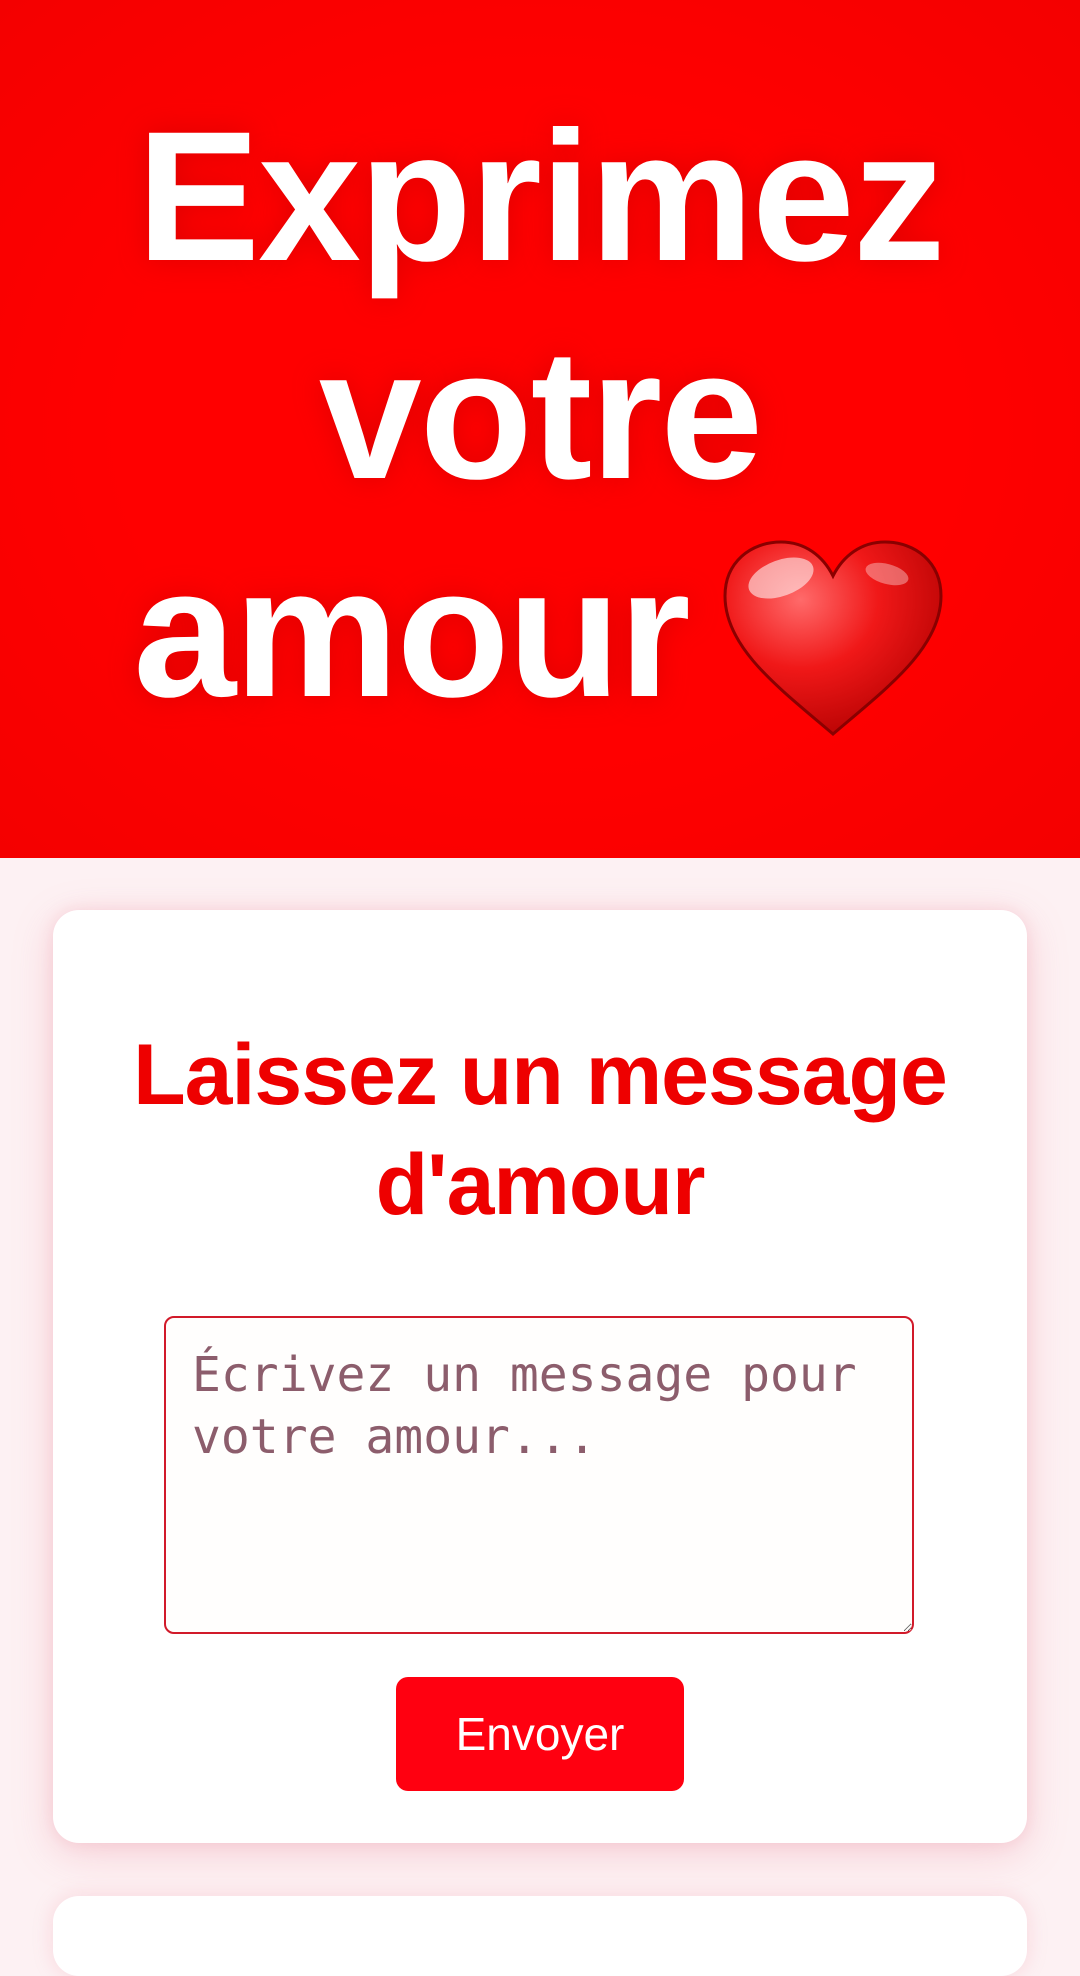 The width and height of the screenshot is (1080, 1976). I want to click on hero-title-line-2: votre, so click(540, 415).